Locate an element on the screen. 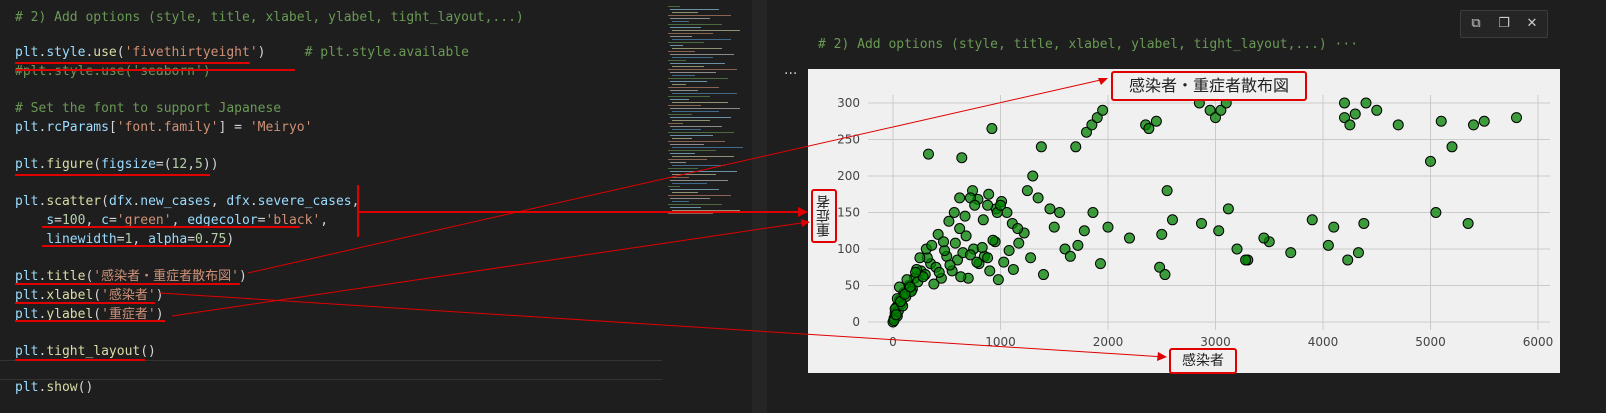 This screenshot has height=413, width=1606. y-tick-label: 0 is located at coordinates (856, 322).